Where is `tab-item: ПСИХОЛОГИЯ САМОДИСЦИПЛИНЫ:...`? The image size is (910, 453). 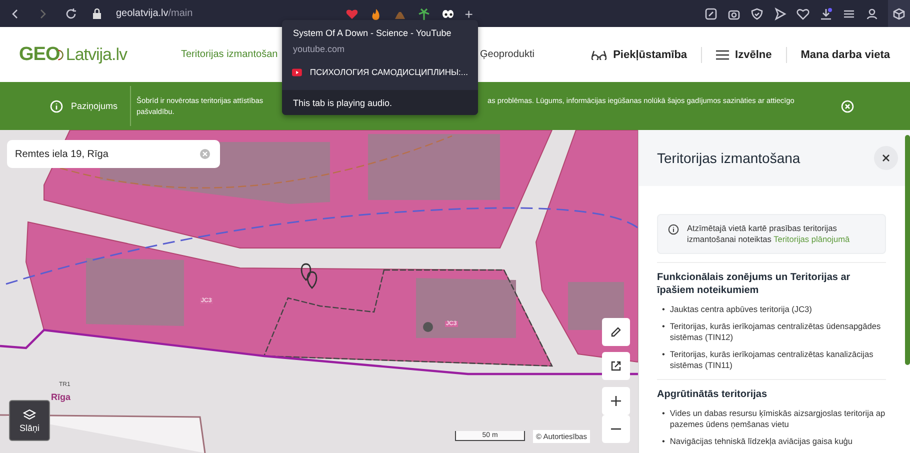 tab-item: ПСИХОЛОГИЯ САМОДИСЦИПЛИНЫ:... is located at coordinates (380, 65).